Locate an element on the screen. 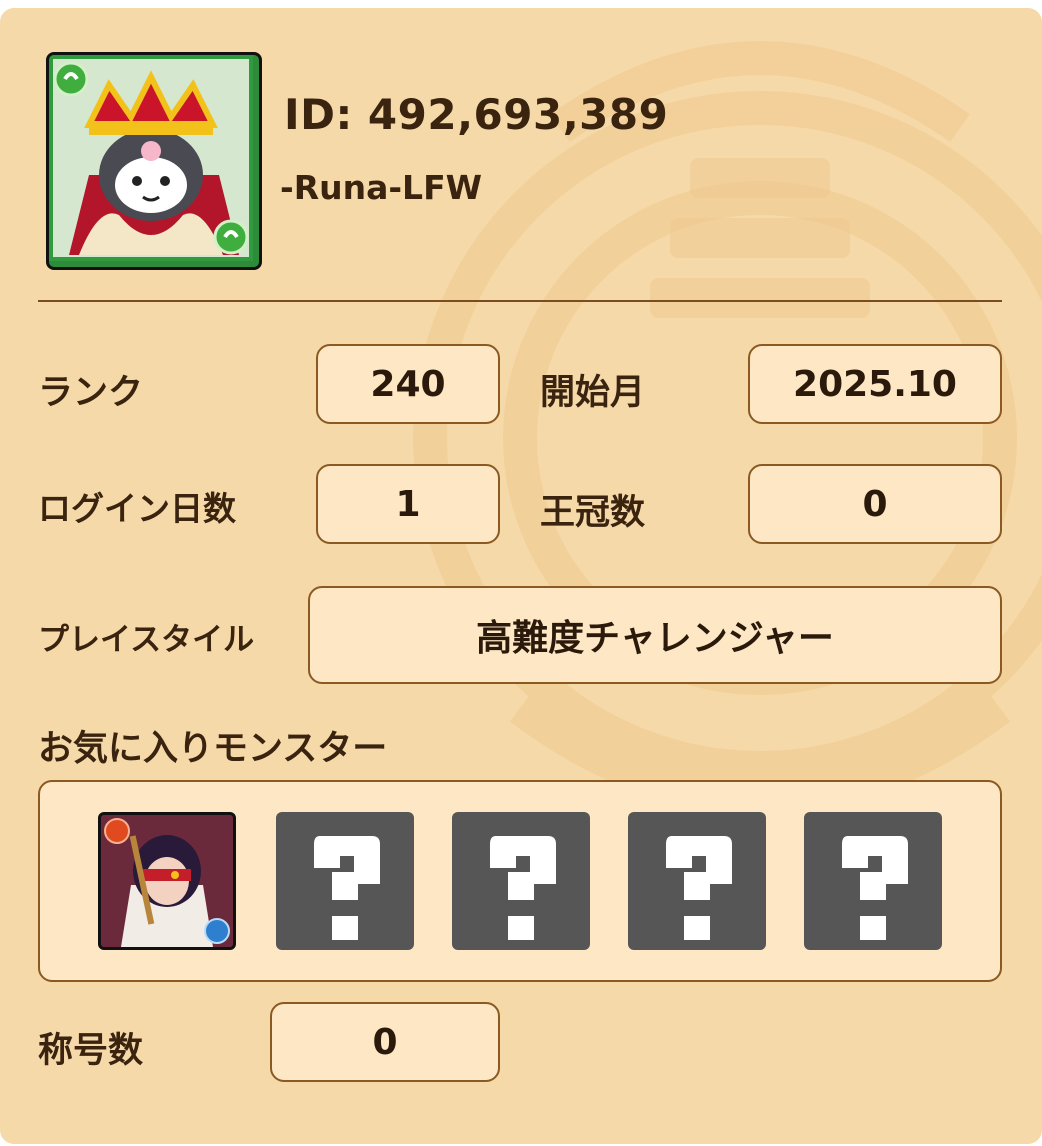  player-name: -Runa-LFW is located at coordinates (381, 187).